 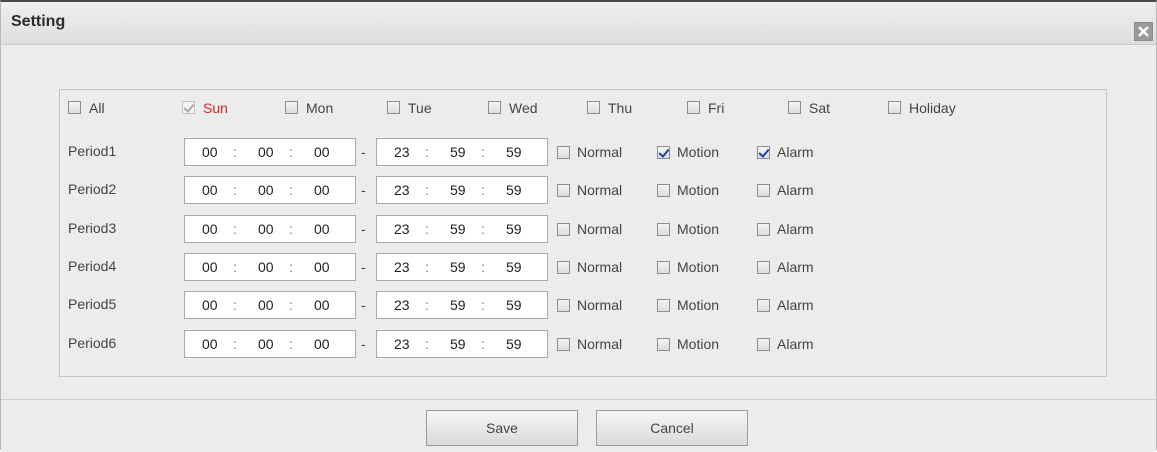 What do you see at coordinates (38, 21) in the screenshot?
I see `dialog-title: Setting` at bounding box center [38, 21].